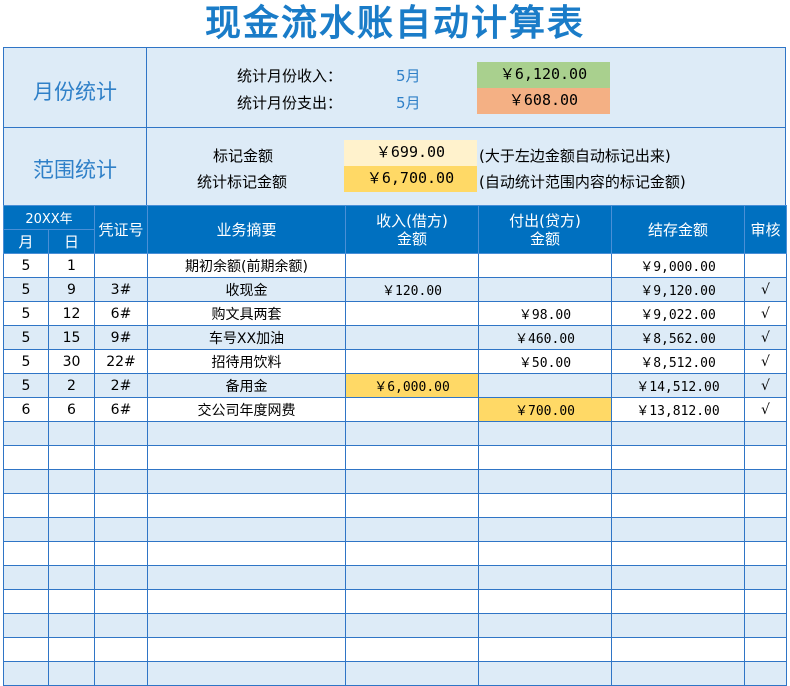 The width and height of the screenshot is (790, 686). I want to click on voucher-cell: 22#, so click(121, 361).